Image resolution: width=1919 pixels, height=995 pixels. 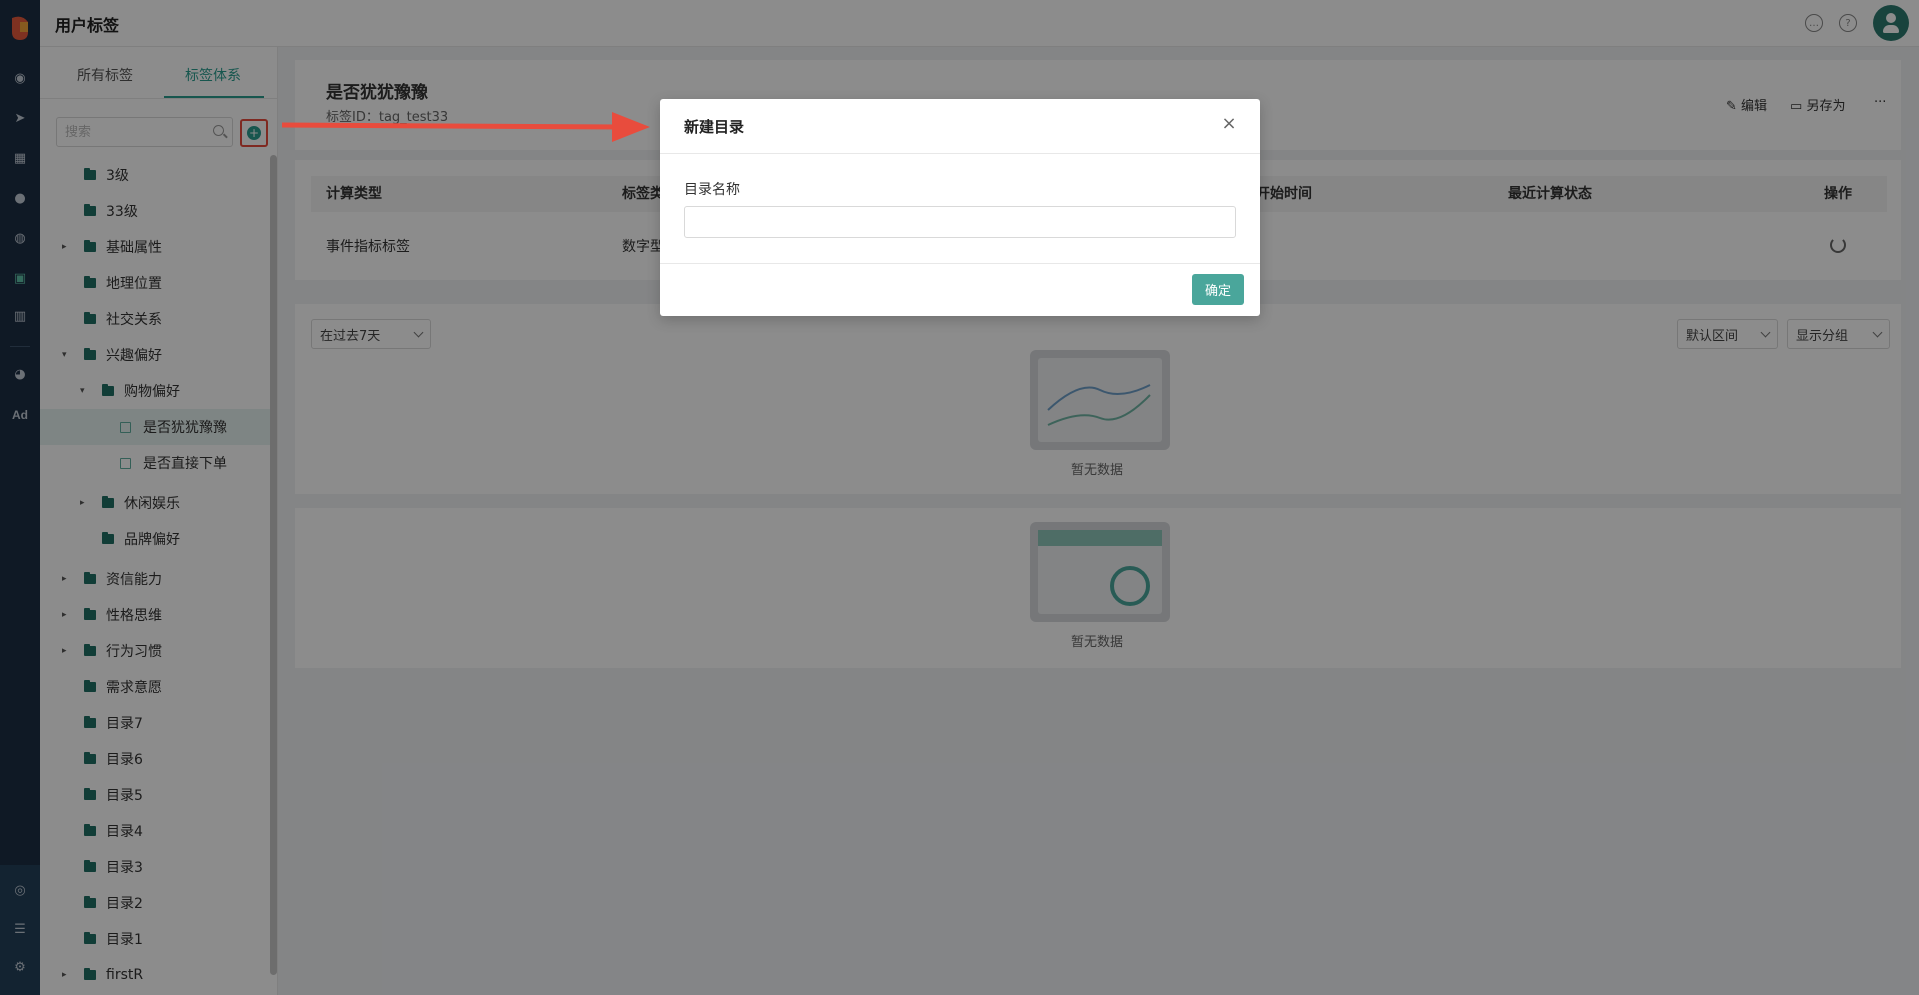 I want to click on close-icon: ×, so click(x=1229, y=124).